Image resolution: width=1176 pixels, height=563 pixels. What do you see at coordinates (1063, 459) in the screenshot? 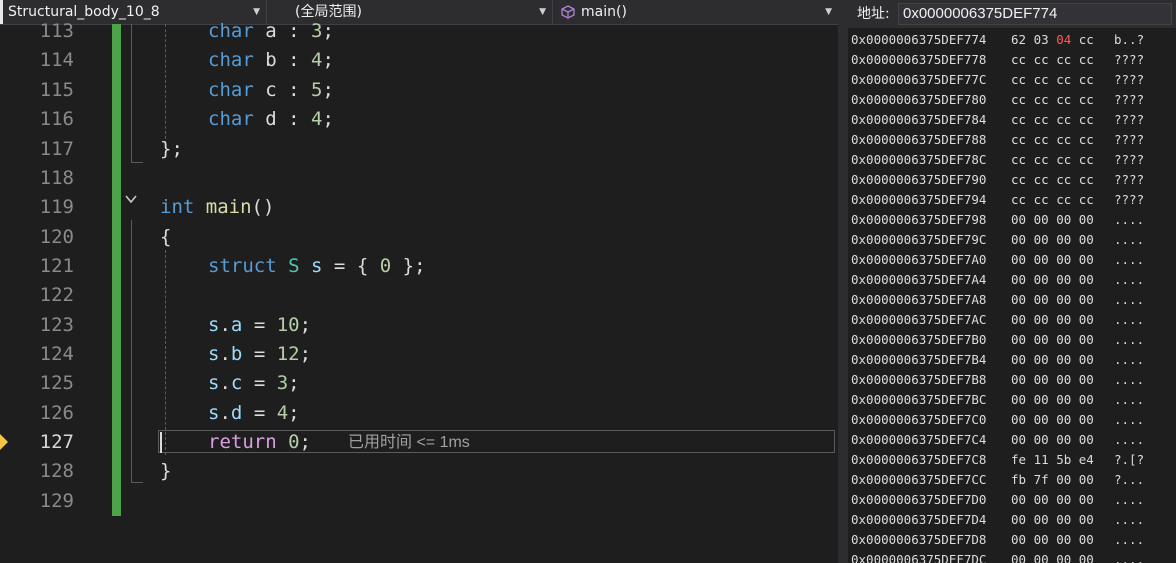
I see `memory-byte: 5b` at bounding box center [1063, 459].